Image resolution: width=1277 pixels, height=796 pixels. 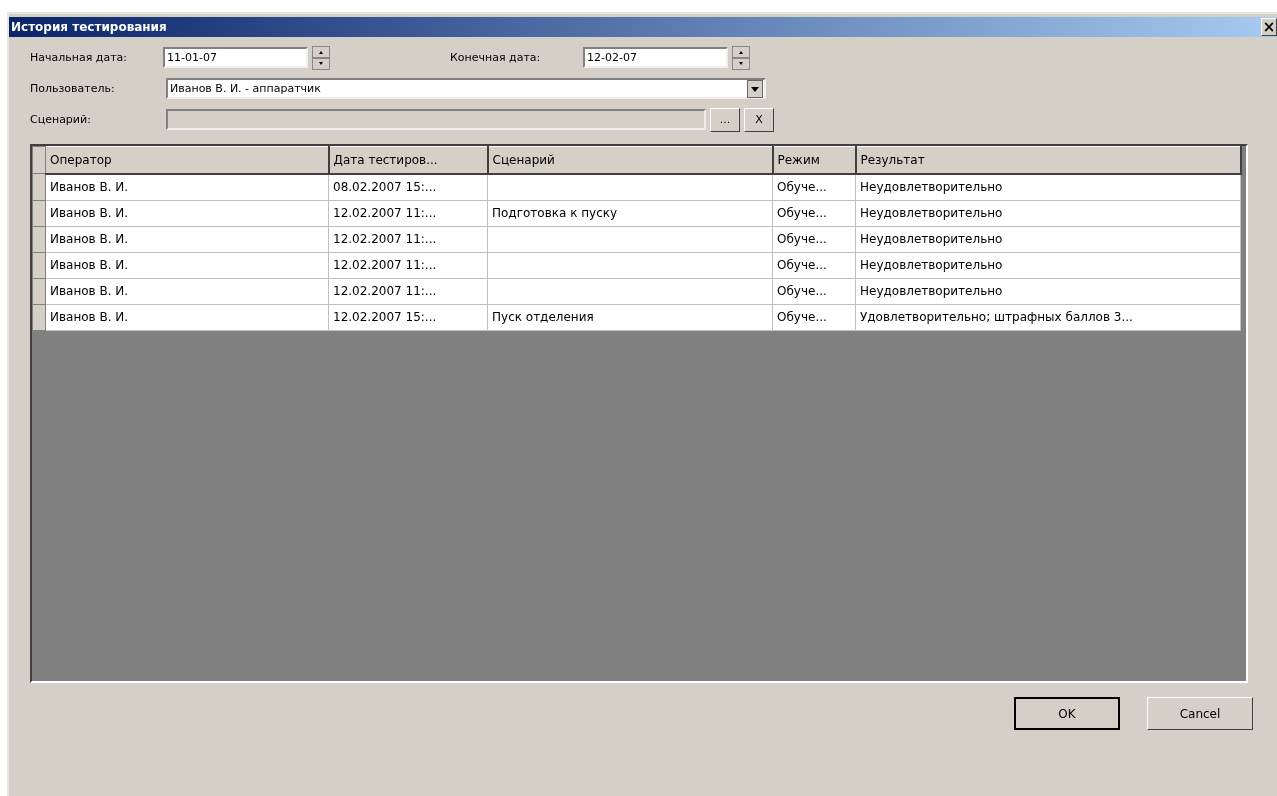 What do you see at coordinates (1067, 713) in the screenshot?
I see `dialog-button: OK` at bounding box center [1067, 713].